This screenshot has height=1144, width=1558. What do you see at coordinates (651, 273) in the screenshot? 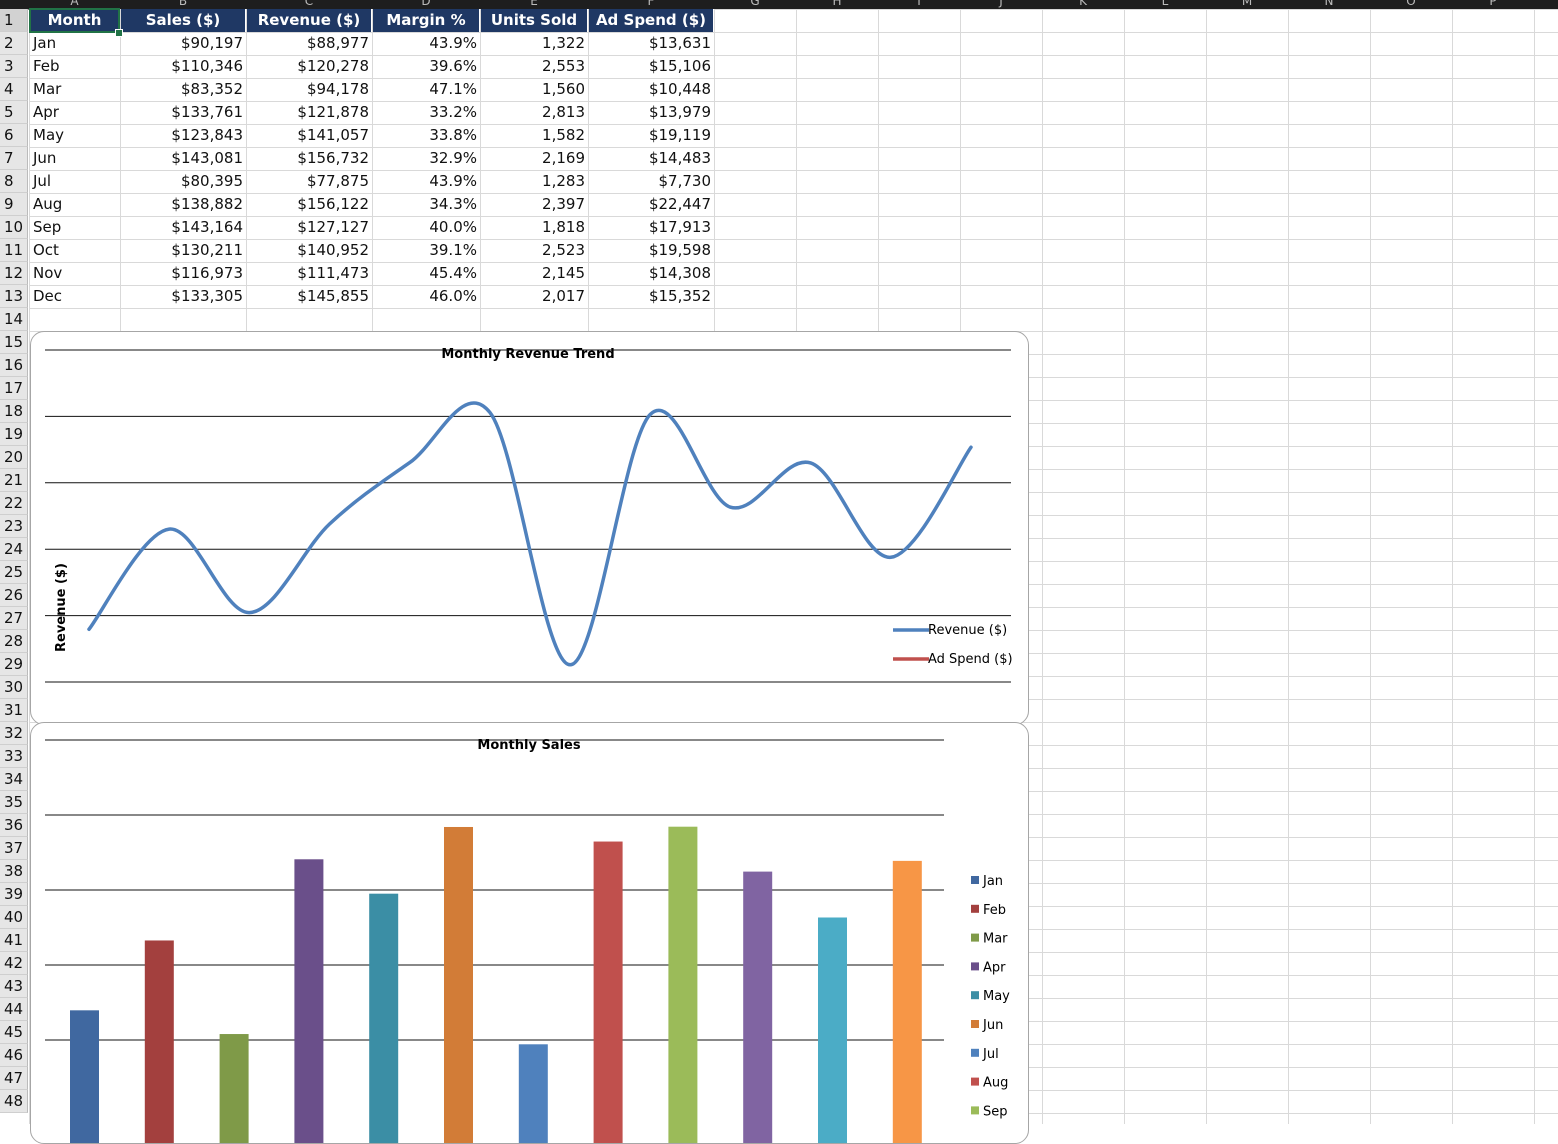
I see `table-cell: $14,308` at bounding box center [651, 273].